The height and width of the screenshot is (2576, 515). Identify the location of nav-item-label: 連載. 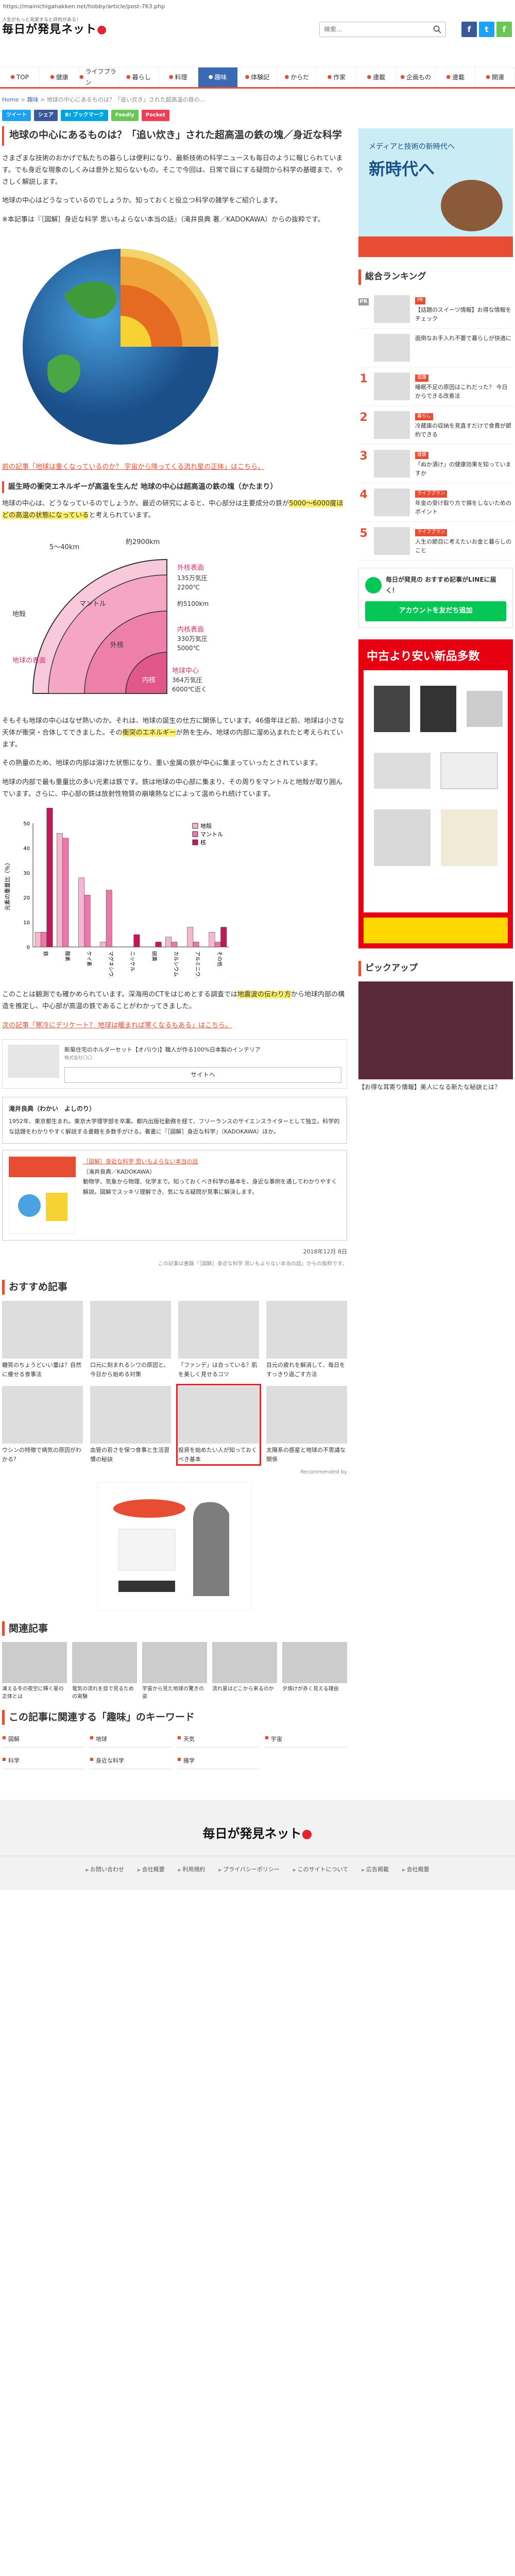
(458, 77).